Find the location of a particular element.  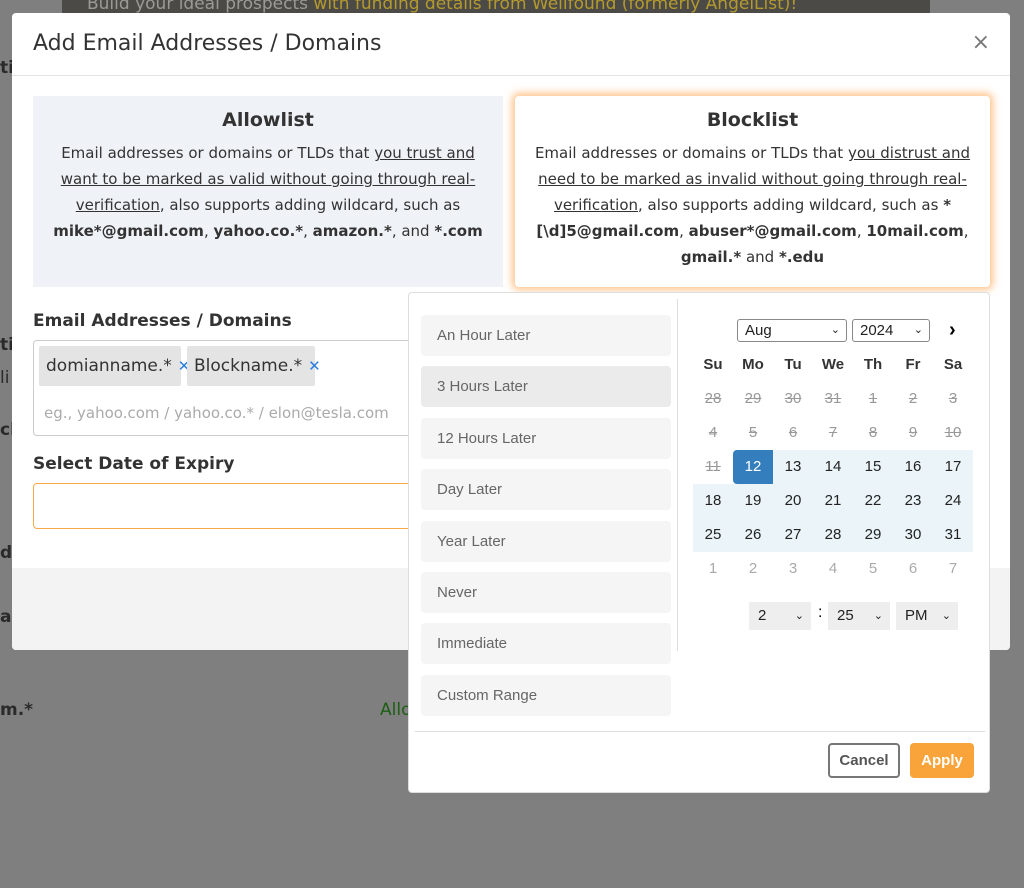

example: mike*@gmail.com is located at coordinates (128, 231).